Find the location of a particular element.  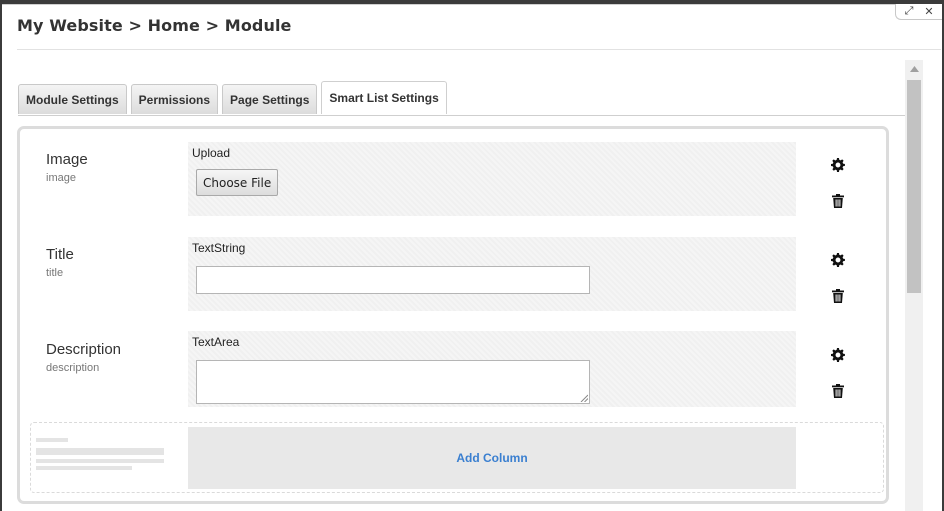

maximize-button: ⤢ is located at coordinates (909, 11).